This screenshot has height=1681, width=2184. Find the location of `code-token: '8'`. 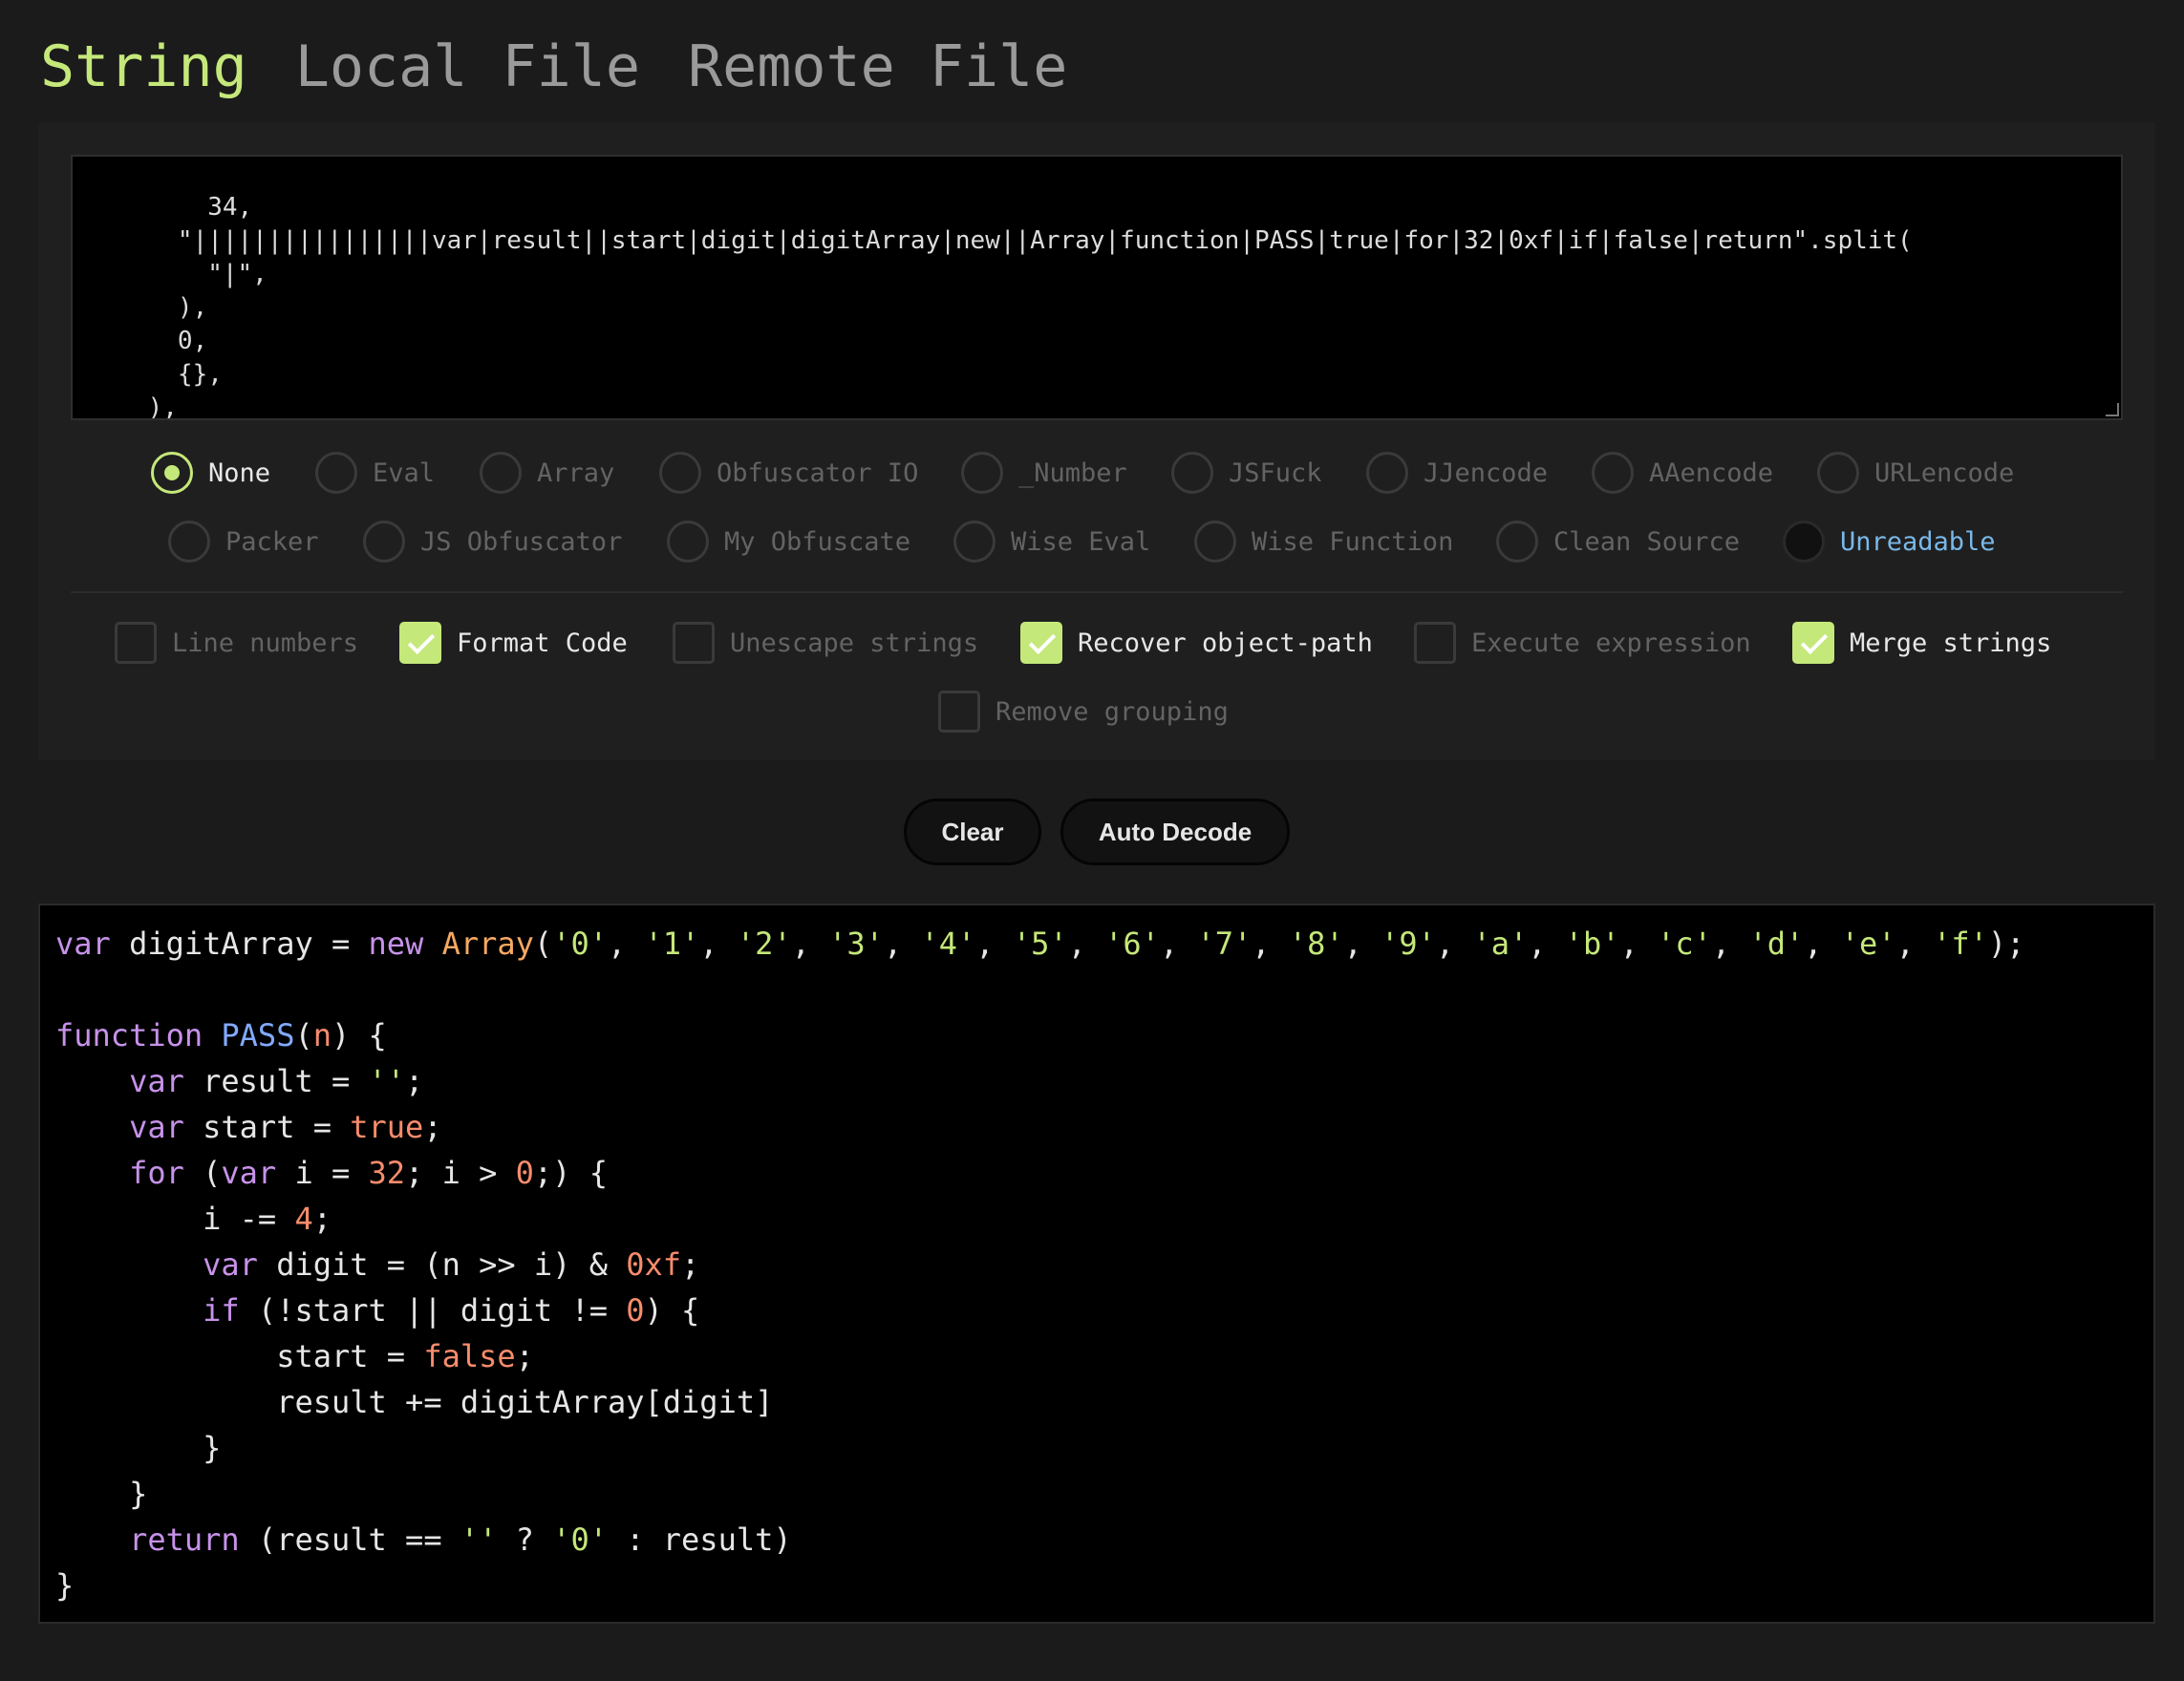

code-token: '8' is located at coordinates (1316, 944).